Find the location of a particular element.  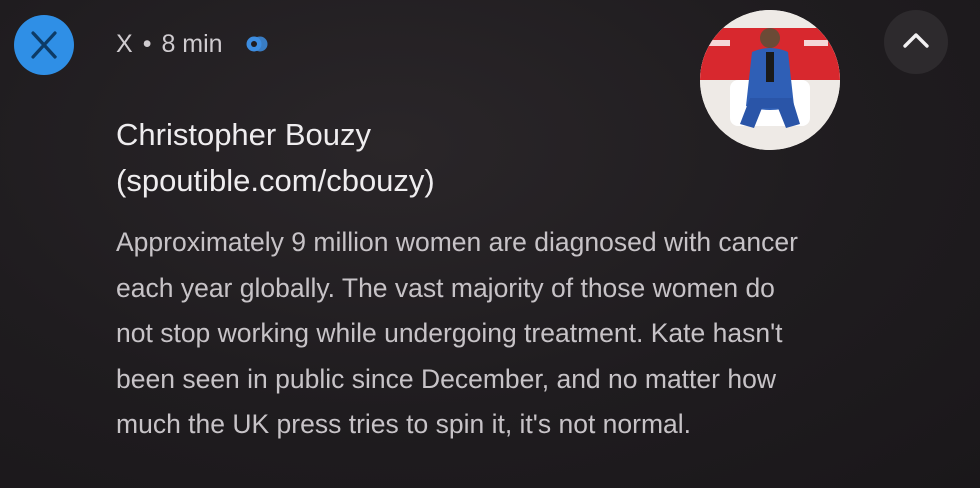

time-ago: 8 min is located at coordinates (192, 43).